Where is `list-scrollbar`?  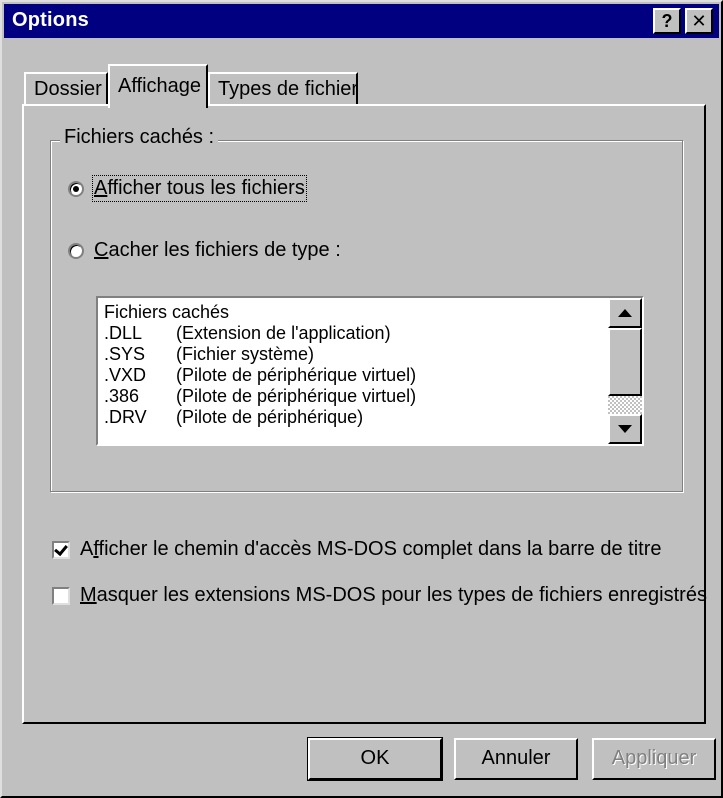
list-scrollbar is located at coordinates (625, 371).